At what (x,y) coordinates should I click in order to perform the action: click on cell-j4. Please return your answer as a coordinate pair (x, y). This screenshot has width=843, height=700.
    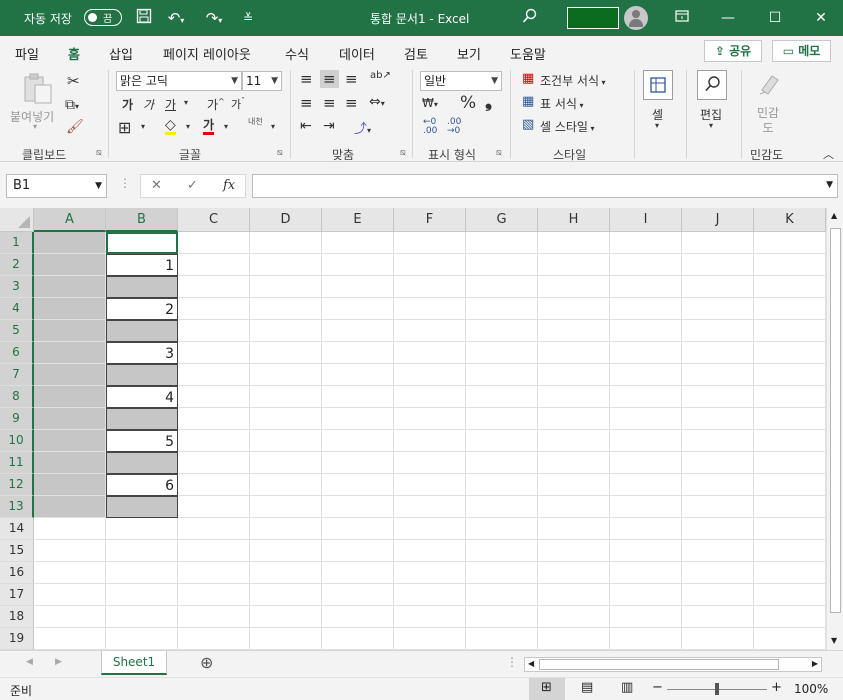
    Looking at the image, I should click on (718, 309).